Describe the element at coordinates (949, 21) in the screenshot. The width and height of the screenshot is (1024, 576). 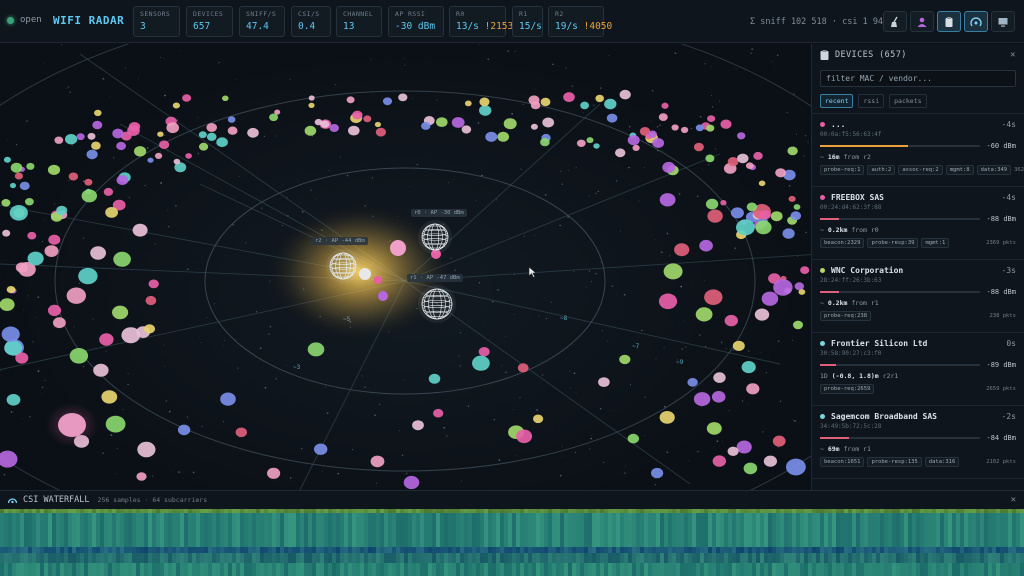
I see `devices-toggle-button` at that location.